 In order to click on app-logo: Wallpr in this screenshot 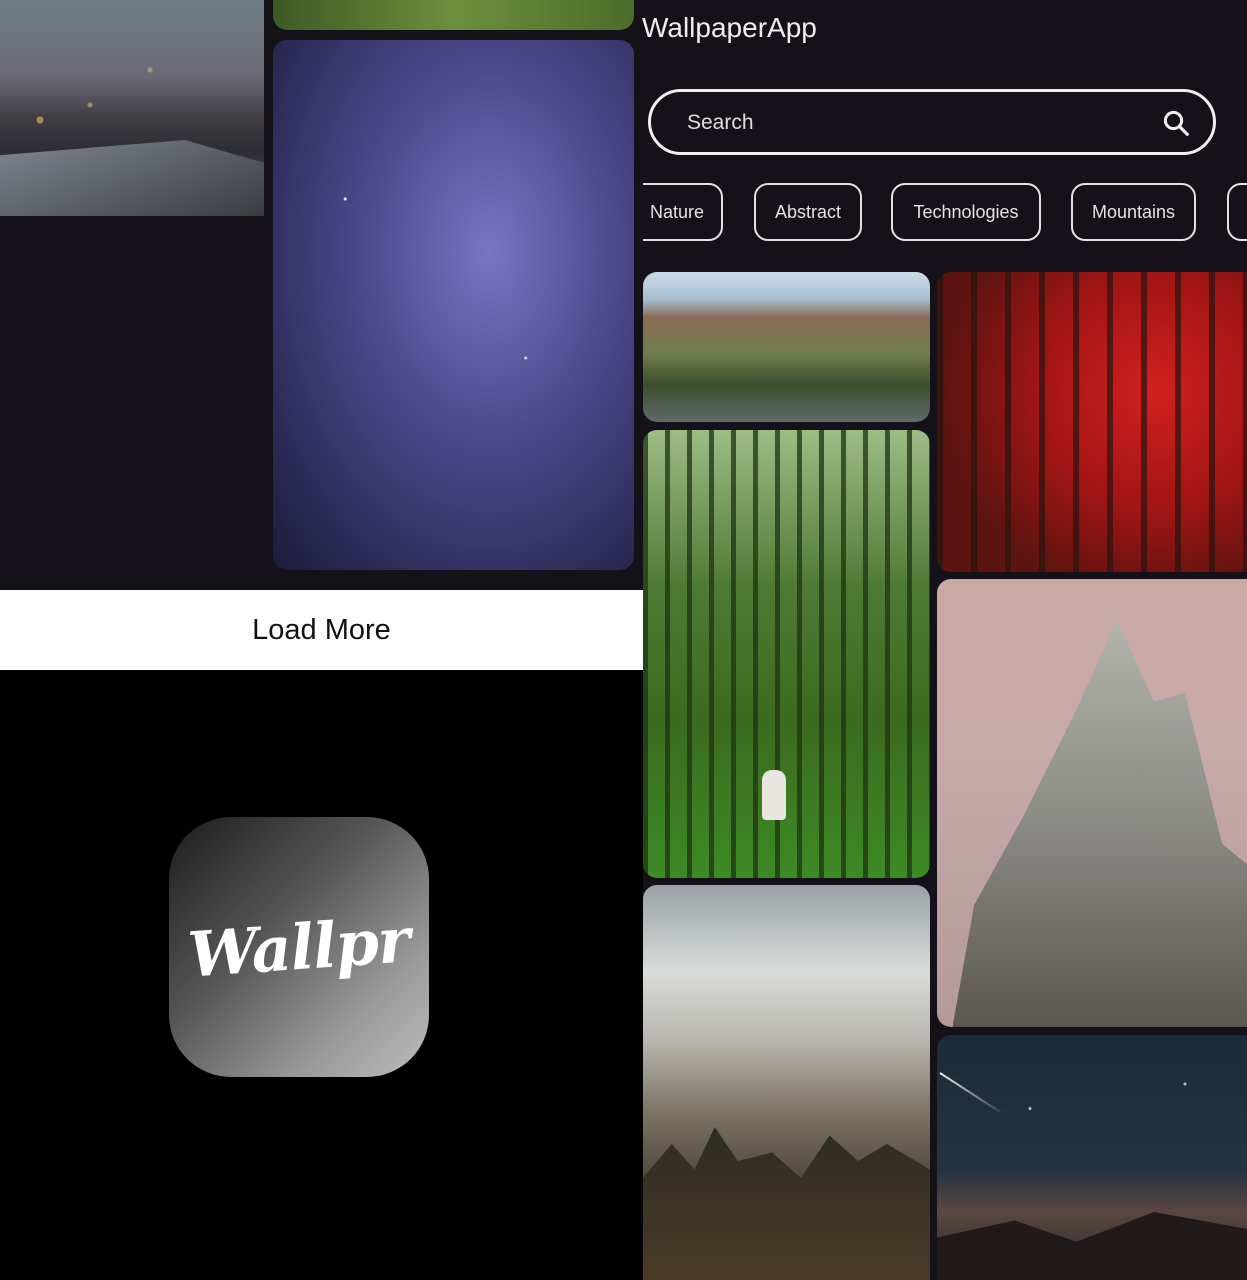, I will do `click(299, 947)`.